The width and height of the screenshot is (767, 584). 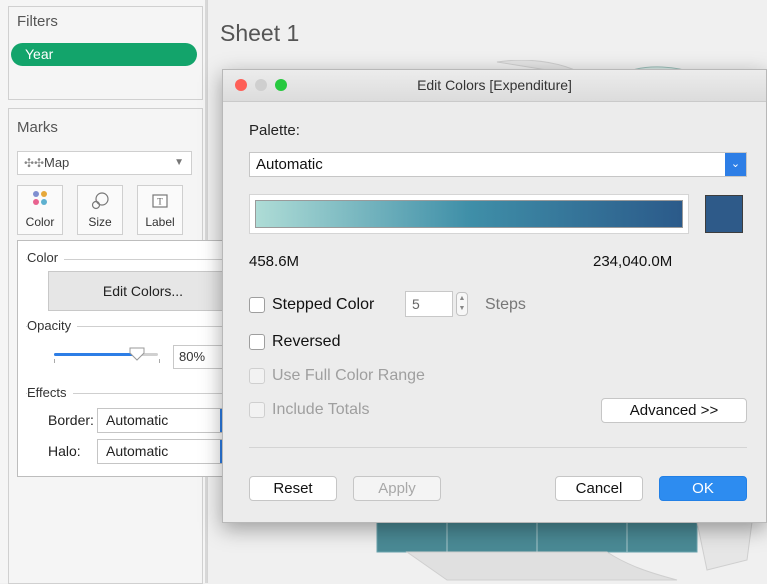 What do you see at coordinates (498, 164) in the screenshot?
I see `palette-select: Automatic ⌄` at bounding box center [498, 164].